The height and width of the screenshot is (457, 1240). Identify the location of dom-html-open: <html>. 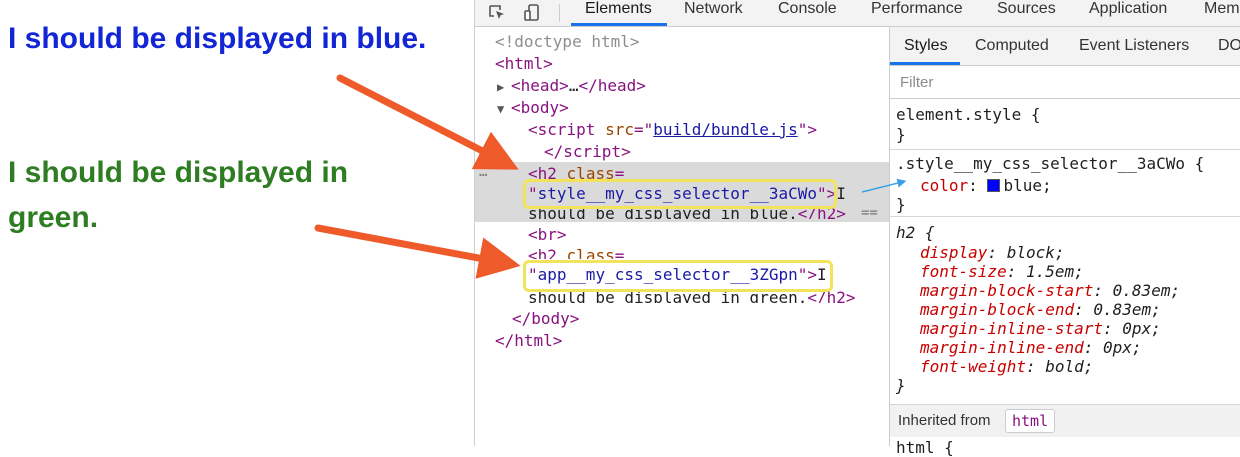
(524, 64).